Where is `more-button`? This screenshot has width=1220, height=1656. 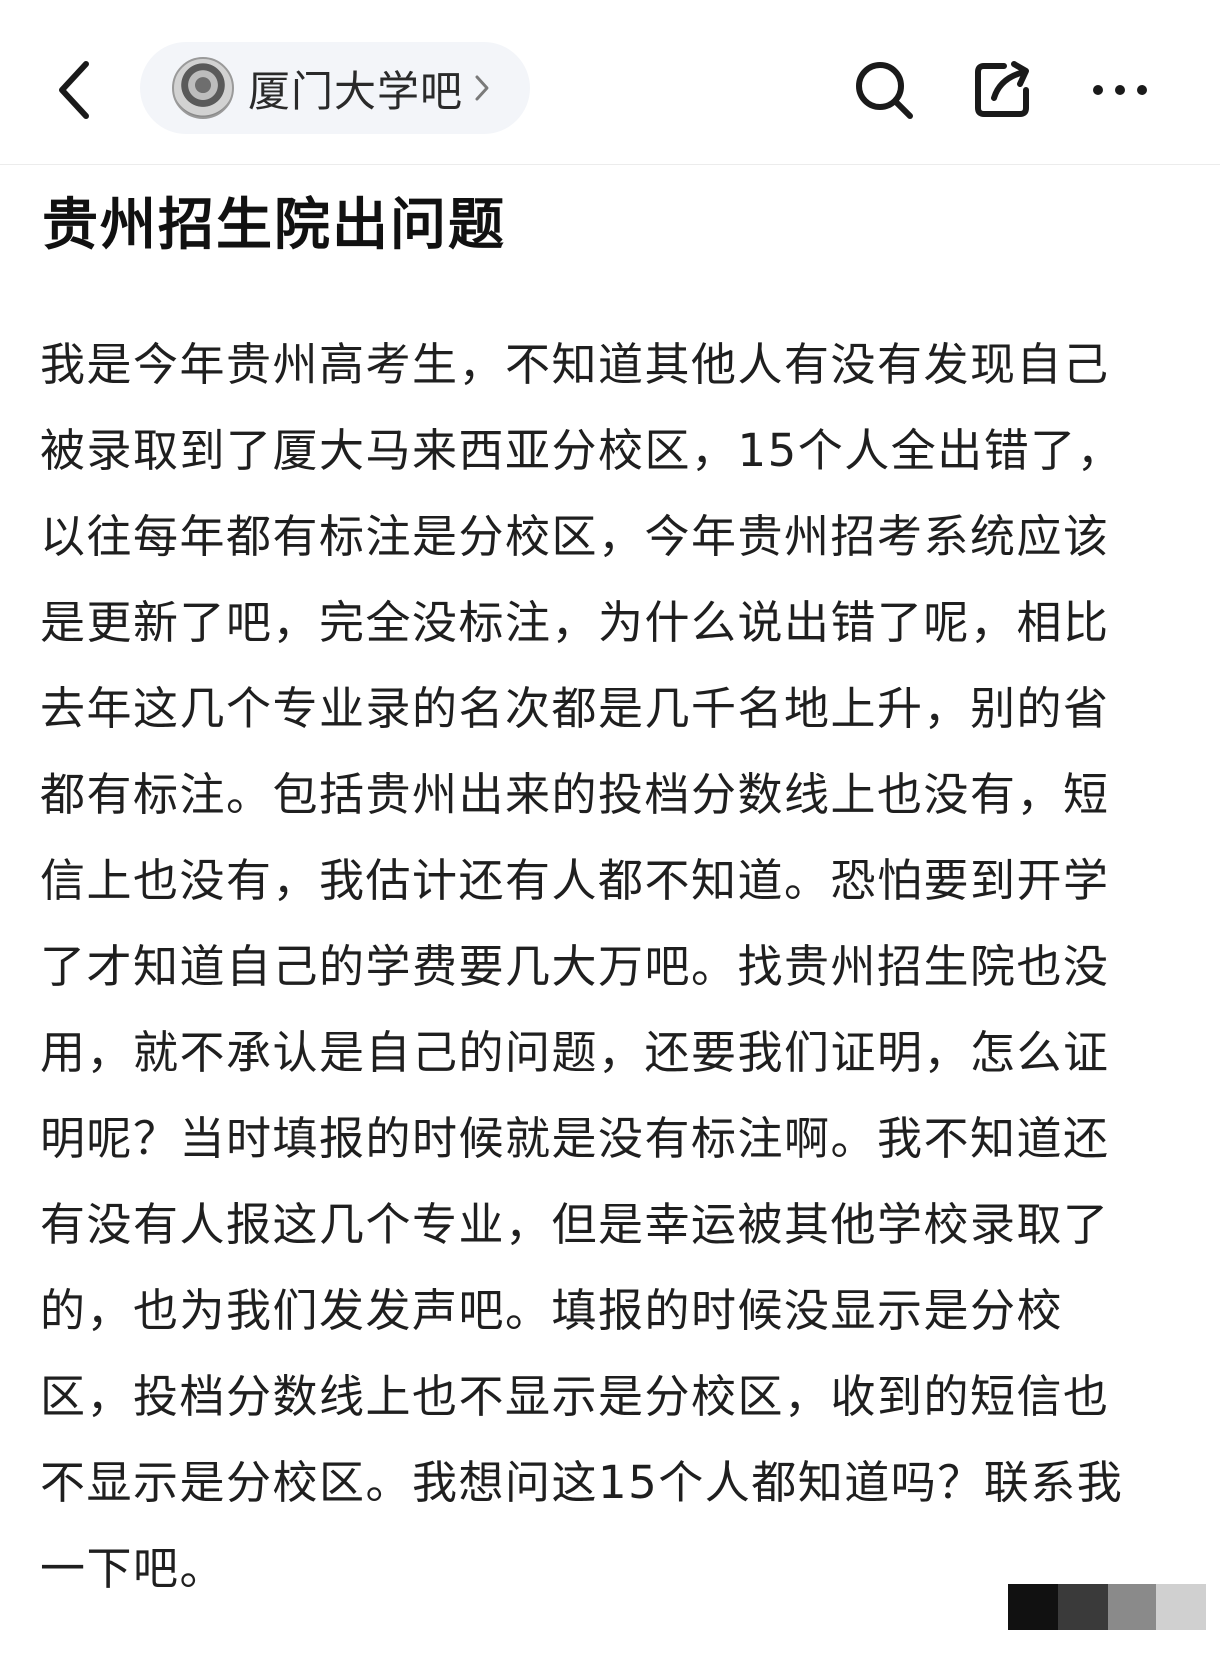 more-button is located at coordinates (1120, 90).